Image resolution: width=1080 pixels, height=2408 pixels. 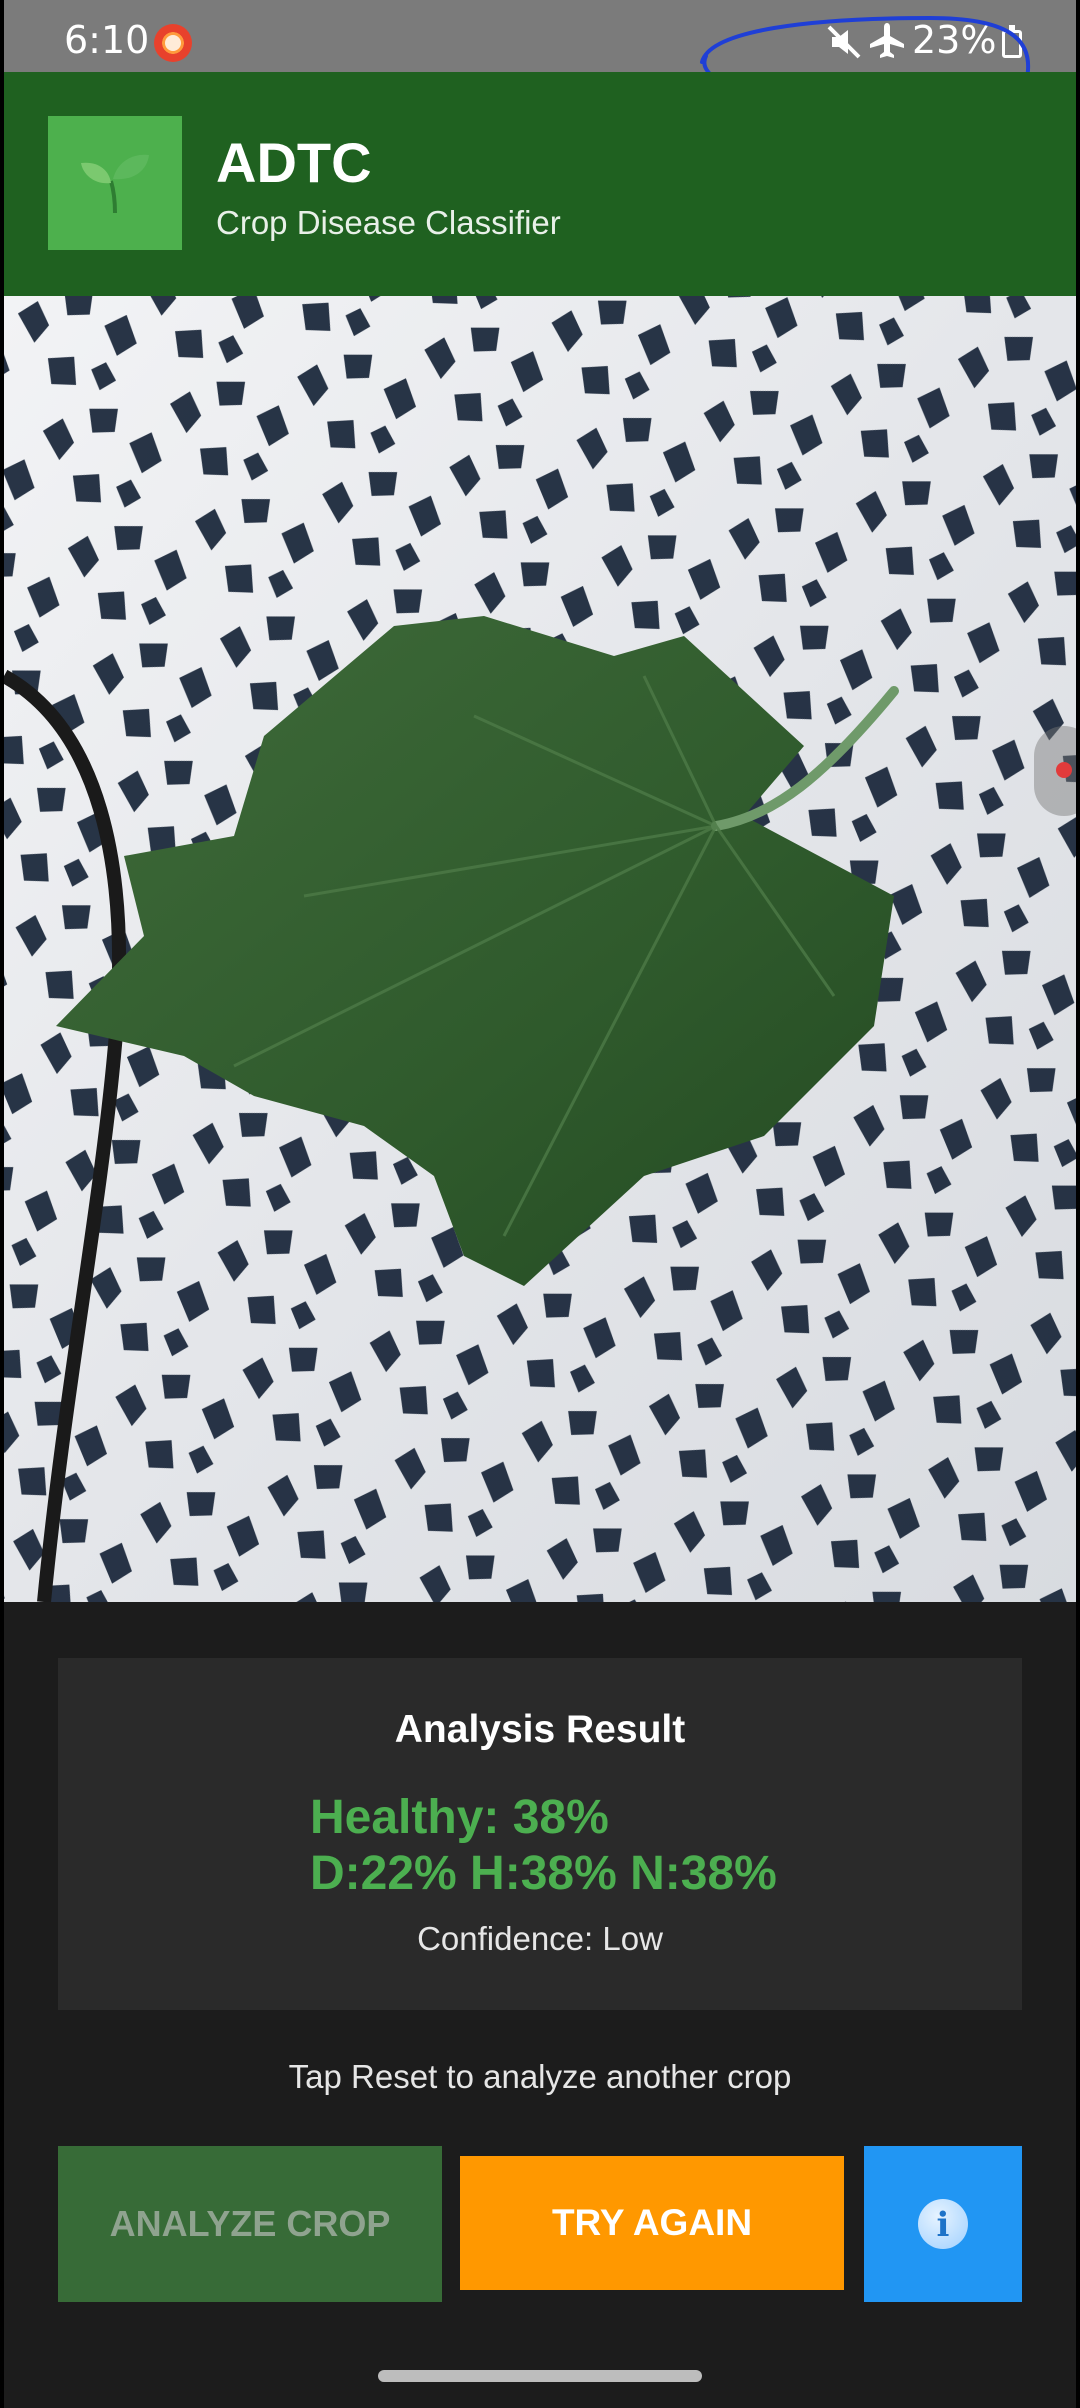 What do you see at coordinates (1012, 41) in the screenshot?
I see `battery-icon` at bounding box center [1012, 41].